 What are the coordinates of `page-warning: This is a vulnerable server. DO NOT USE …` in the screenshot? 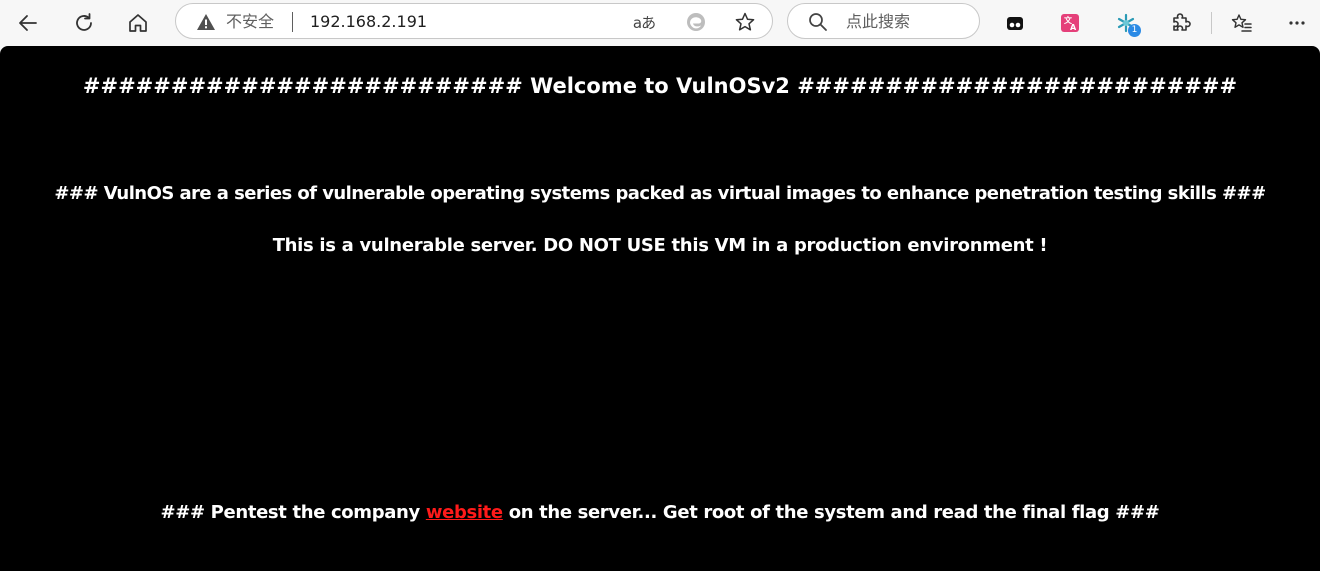 It's located at (660, 245).